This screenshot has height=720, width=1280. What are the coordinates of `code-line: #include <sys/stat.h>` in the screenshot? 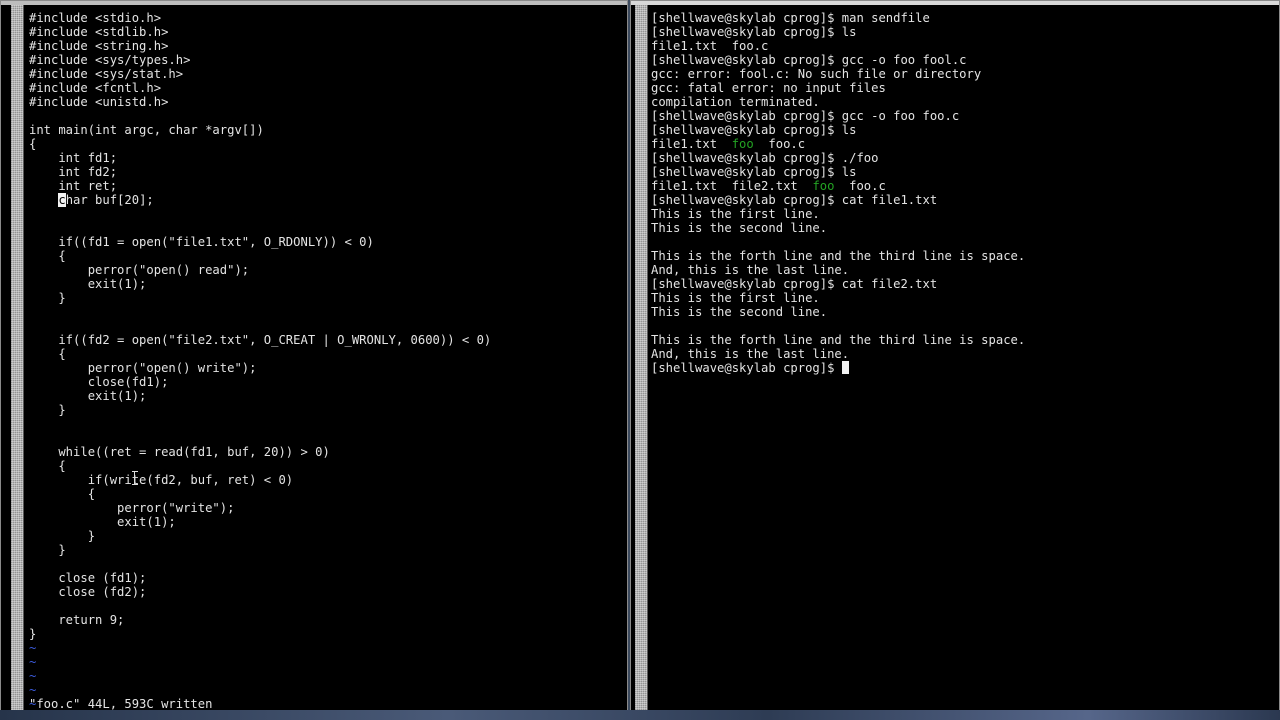 It's located at (106, 74).